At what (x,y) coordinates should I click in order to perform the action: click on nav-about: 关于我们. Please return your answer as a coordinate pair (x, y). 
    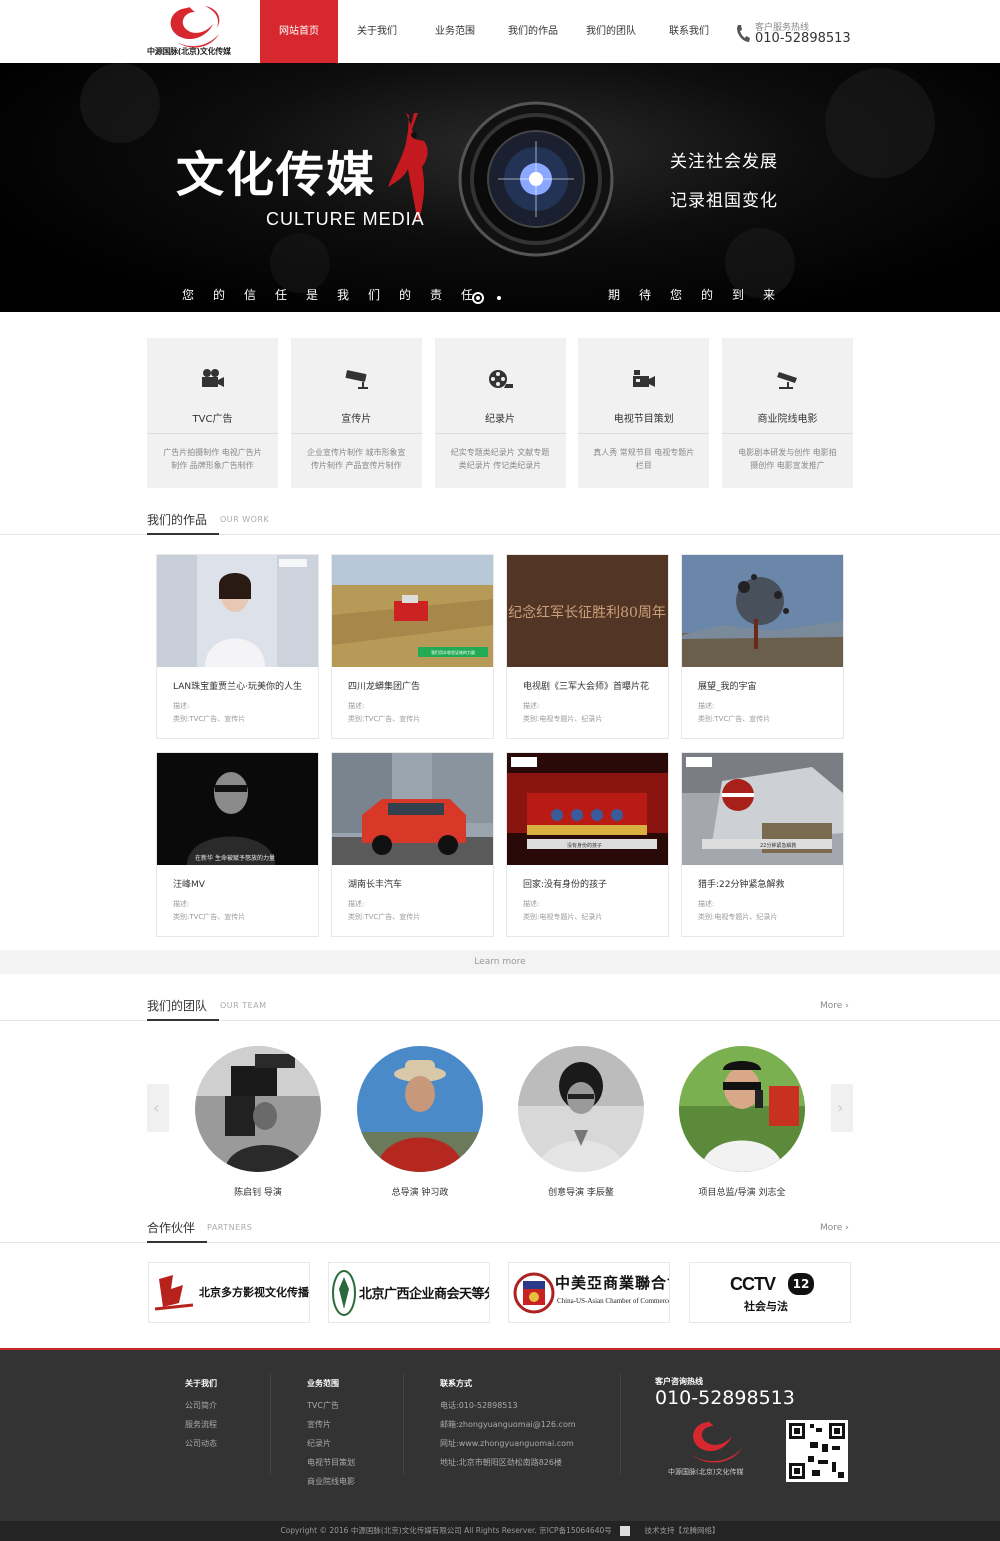
    Looking at the image, I should click on (377, 31).